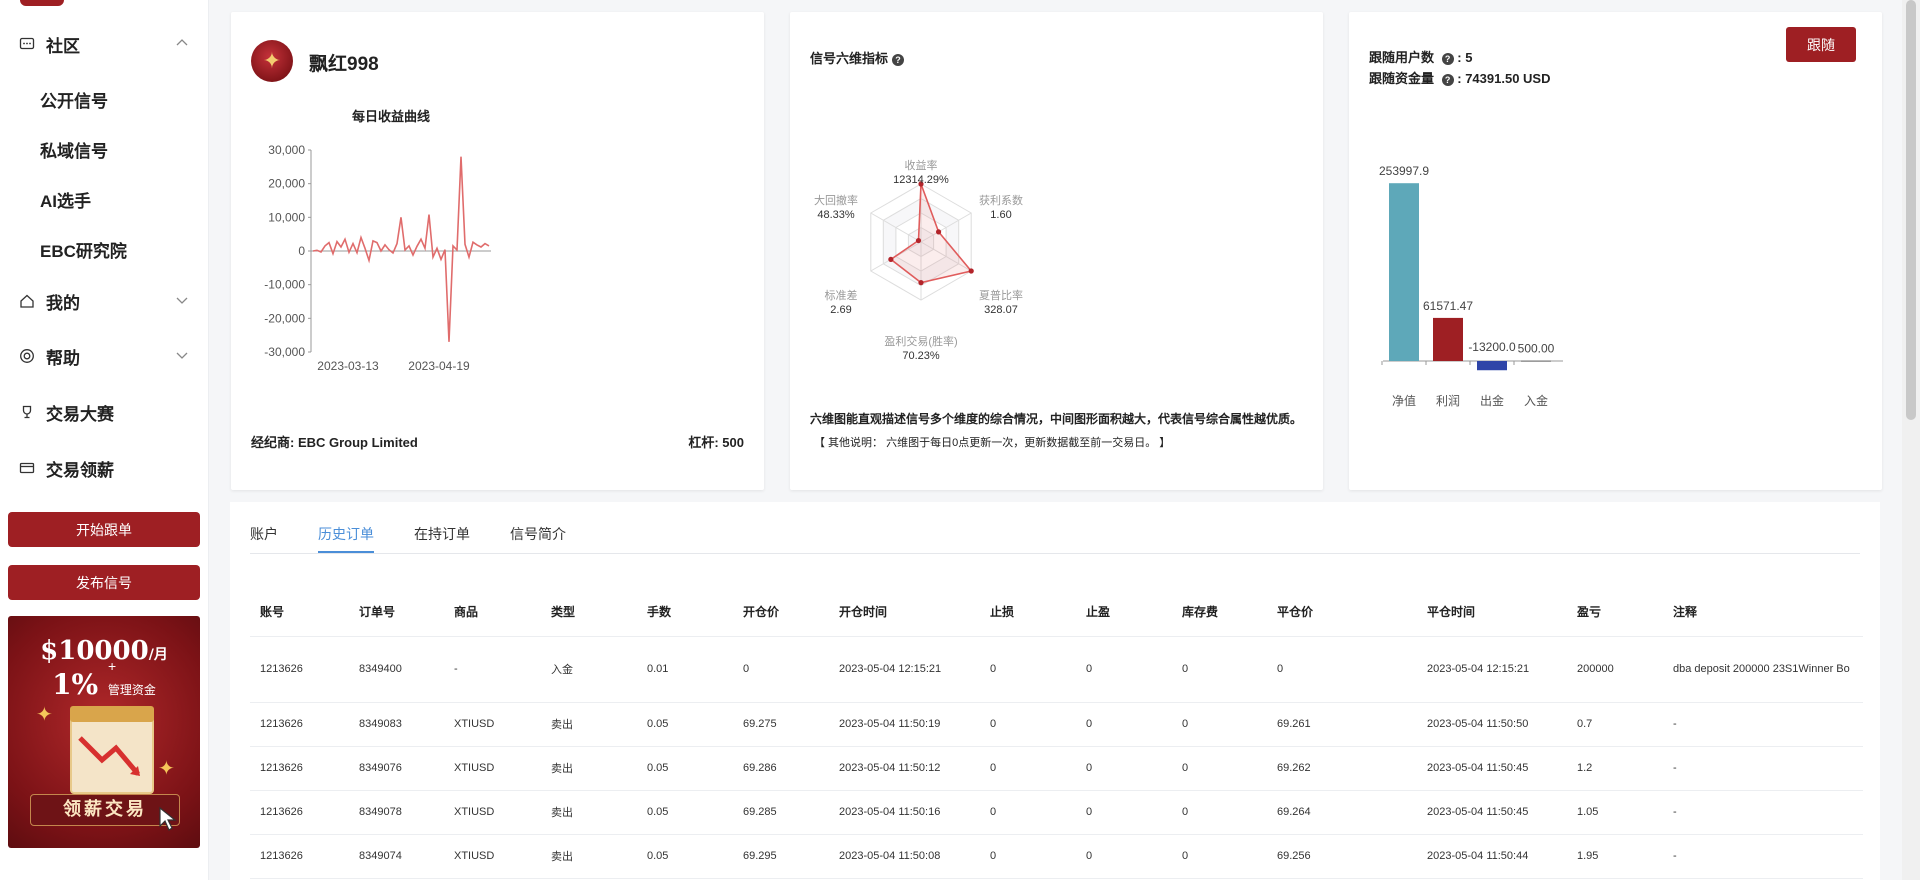 This screenshot has height=880, width=1920. I want to click on radar-indicator-name: 获利系数, so click(1001, 200).